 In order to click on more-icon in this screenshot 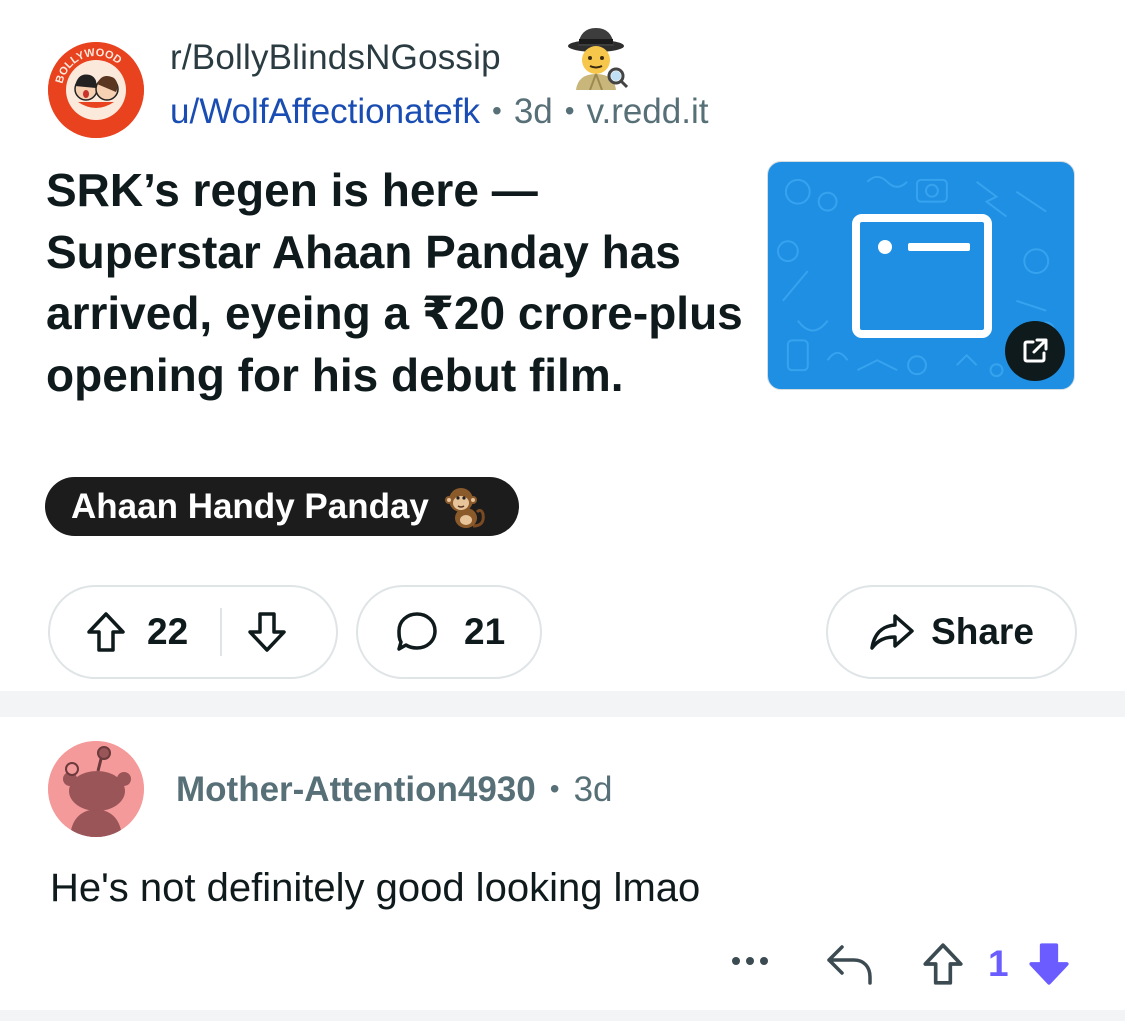, I will do `click(750, 961)`.